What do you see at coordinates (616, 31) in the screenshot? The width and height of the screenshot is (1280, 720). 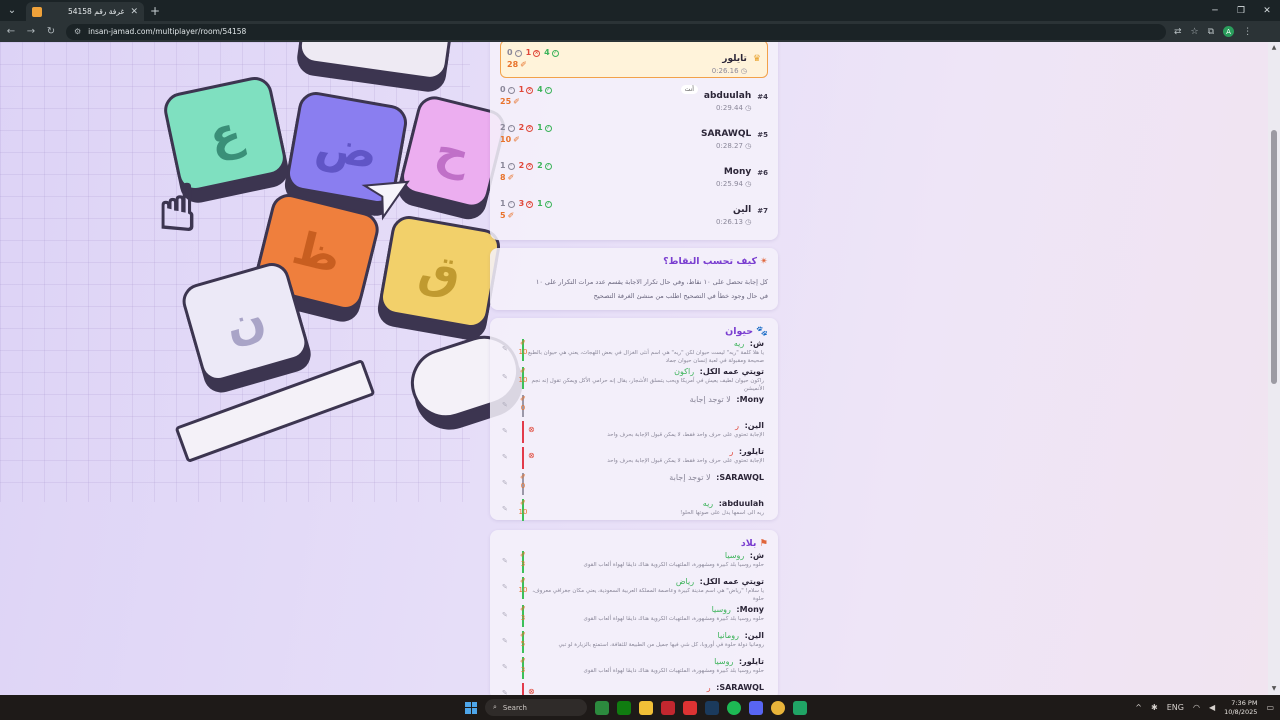 I see `address-bar: ⚙ insan-jamad.com/multiplayer/room/54158` at bounding box center [616, 31].